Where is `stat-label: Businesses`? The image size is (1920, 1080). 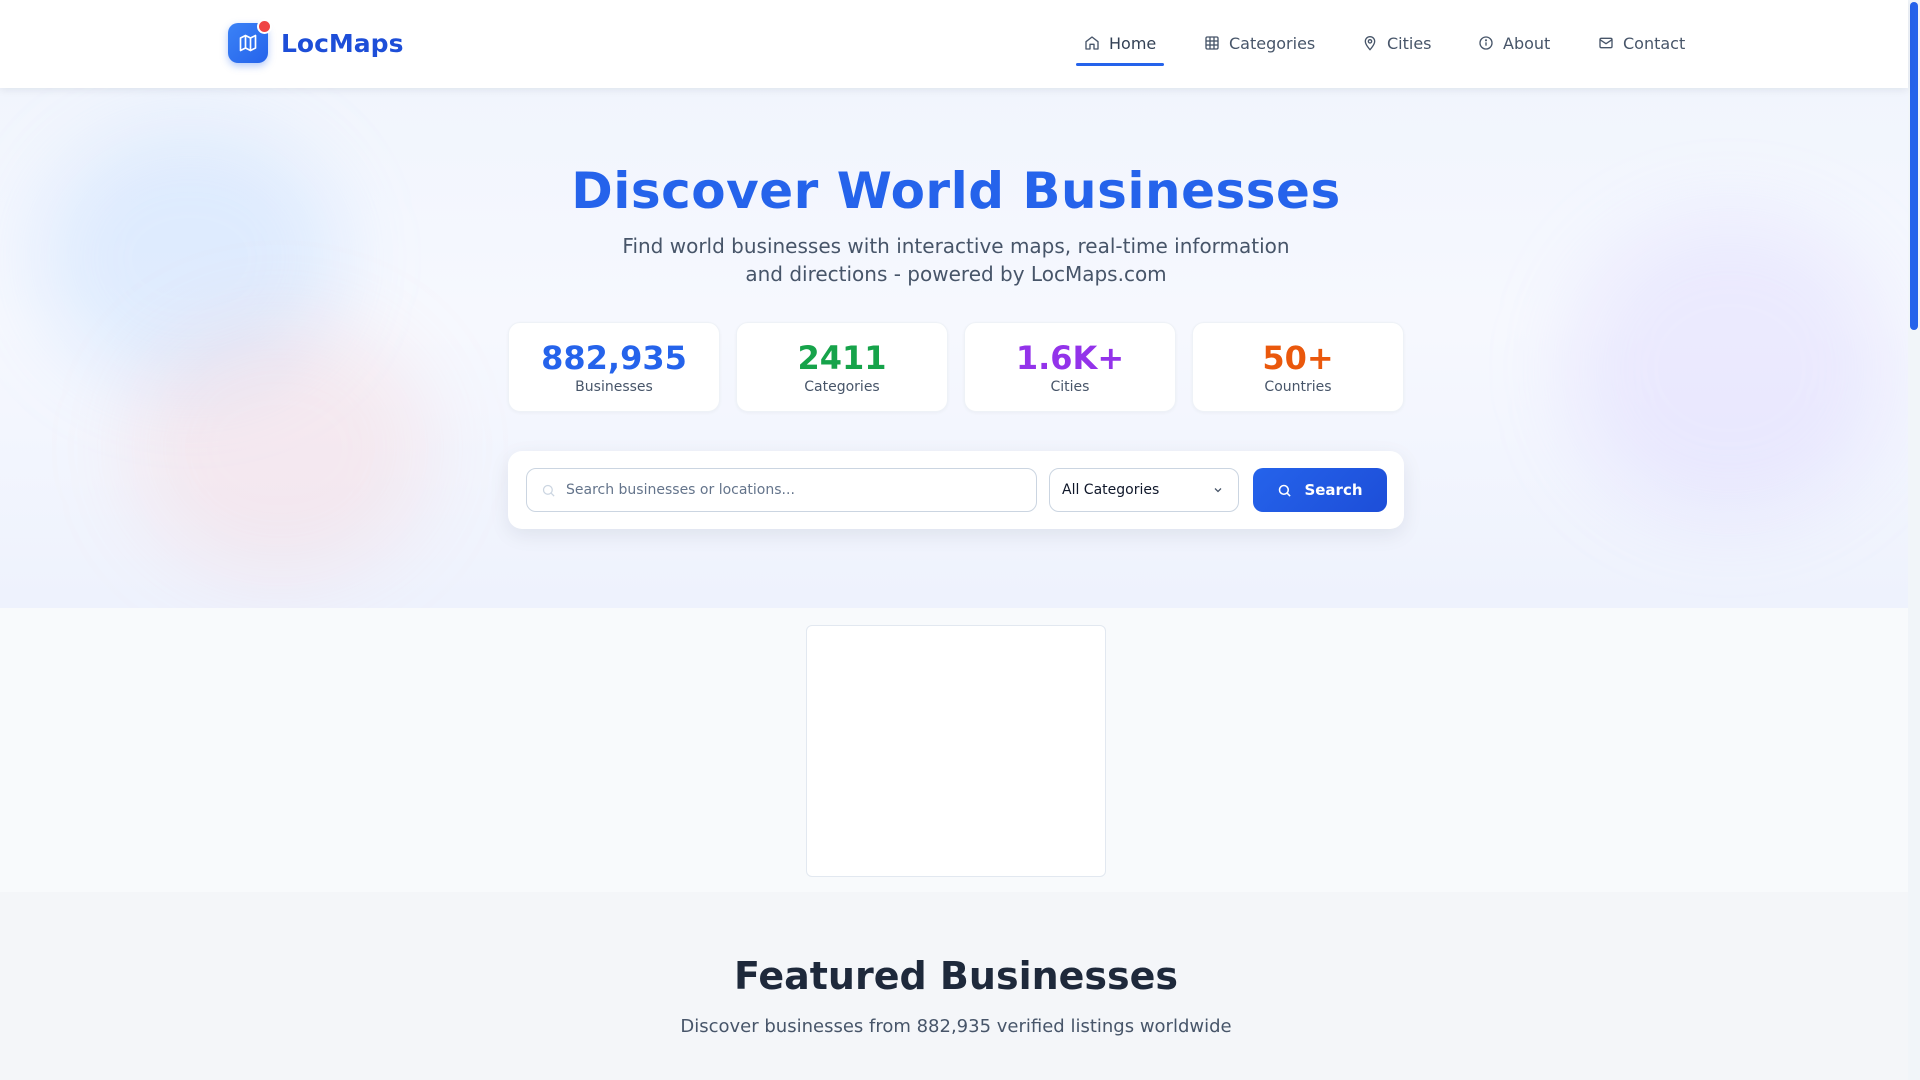 stat-label: Businesses is located at coordinates (614, 387).